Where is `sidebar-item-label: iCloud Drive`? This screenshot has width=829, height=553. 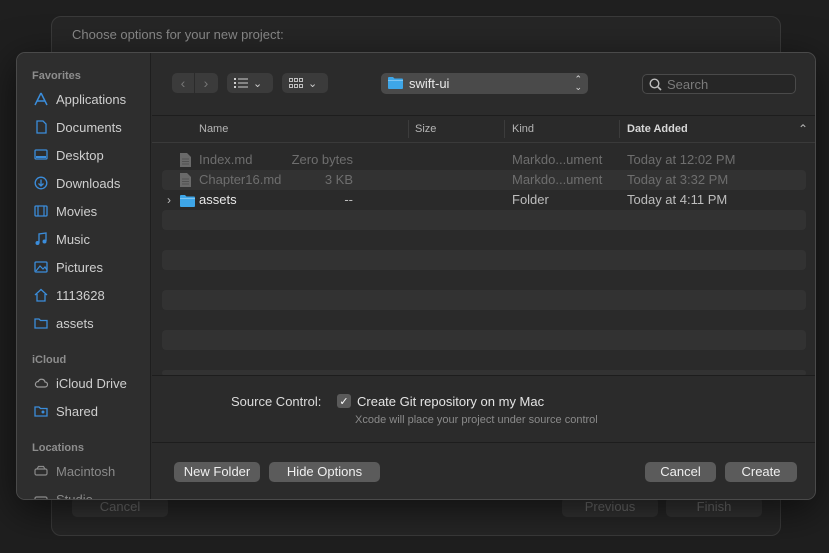 sidebar-item-label: iCloud Drive is located at coordinates (91, 383).